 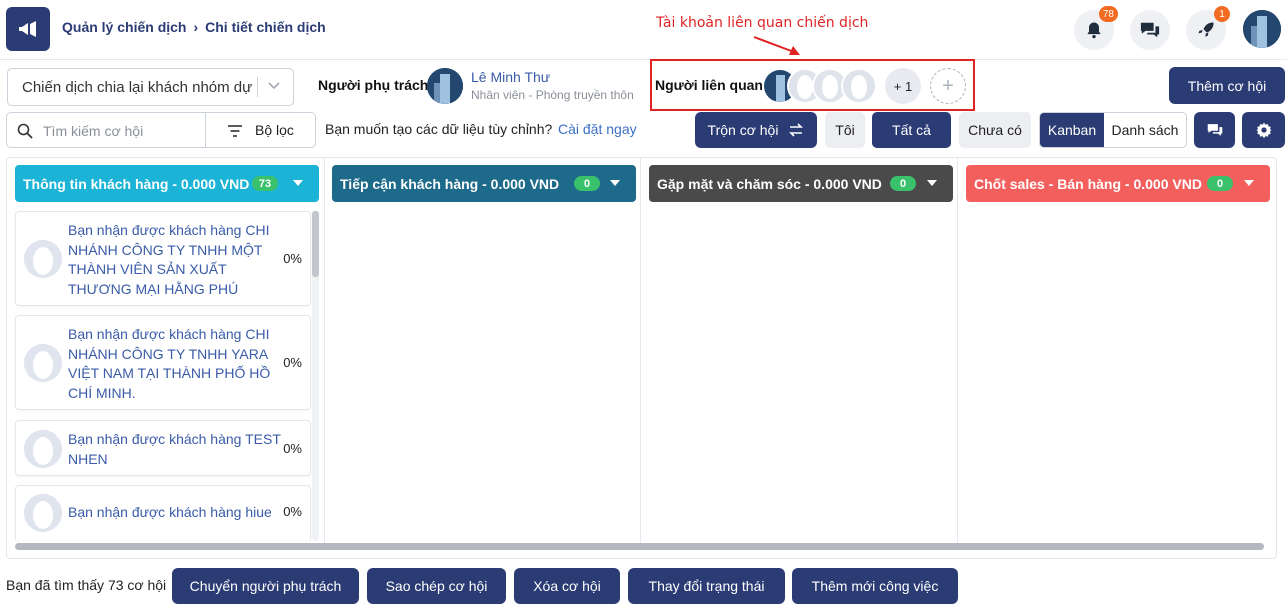 What do you see at coordinates (995, 130) in the screenshot?
I see `filter-none-button: Chưa có` at bounding box center [995, 130].